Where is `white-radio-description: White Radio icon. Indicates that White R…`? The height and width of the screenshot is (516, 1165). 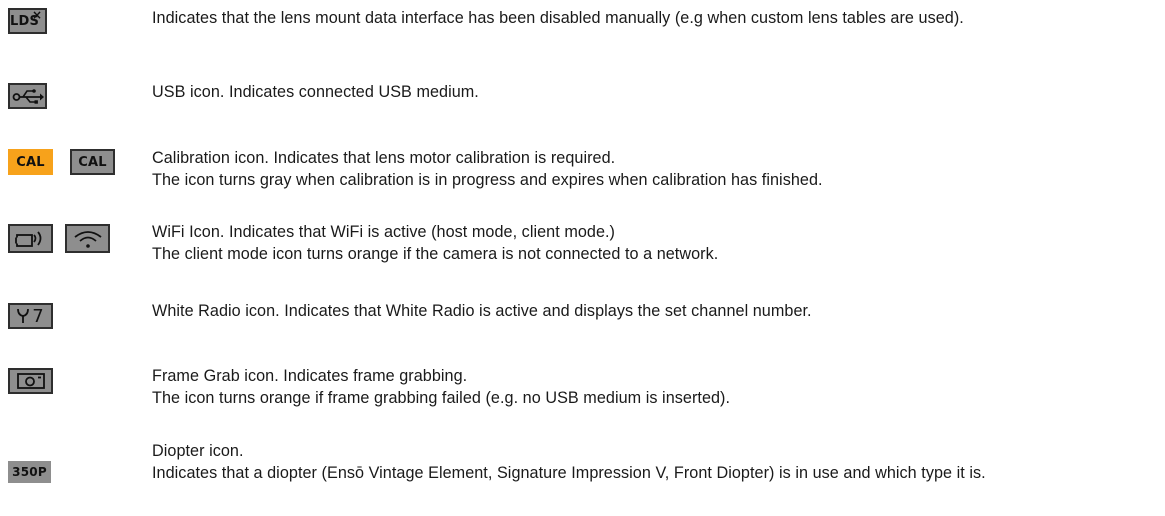
white-radio-description: White Radio icon. Indicates that White R… is located at coordinates (482, 311).